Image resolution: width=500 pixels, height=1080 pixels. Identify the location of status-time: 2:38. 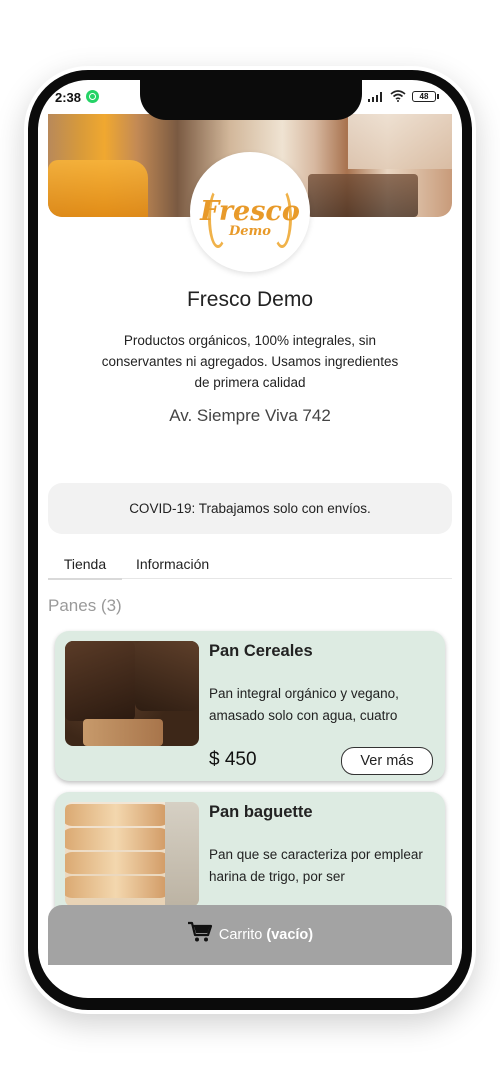
(68, 97).